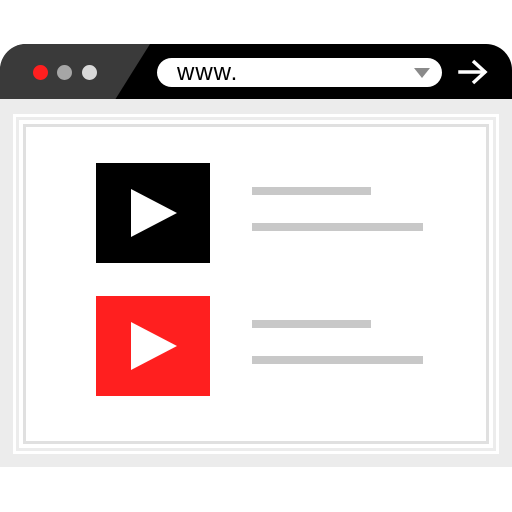  I want to click on address-bar: www., so click(299, 72).